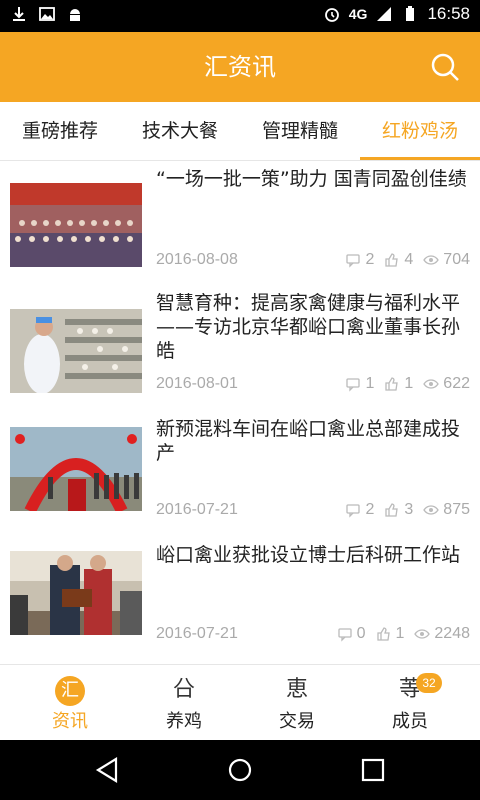  I want to click on alarm-icon, so click(331, 15).